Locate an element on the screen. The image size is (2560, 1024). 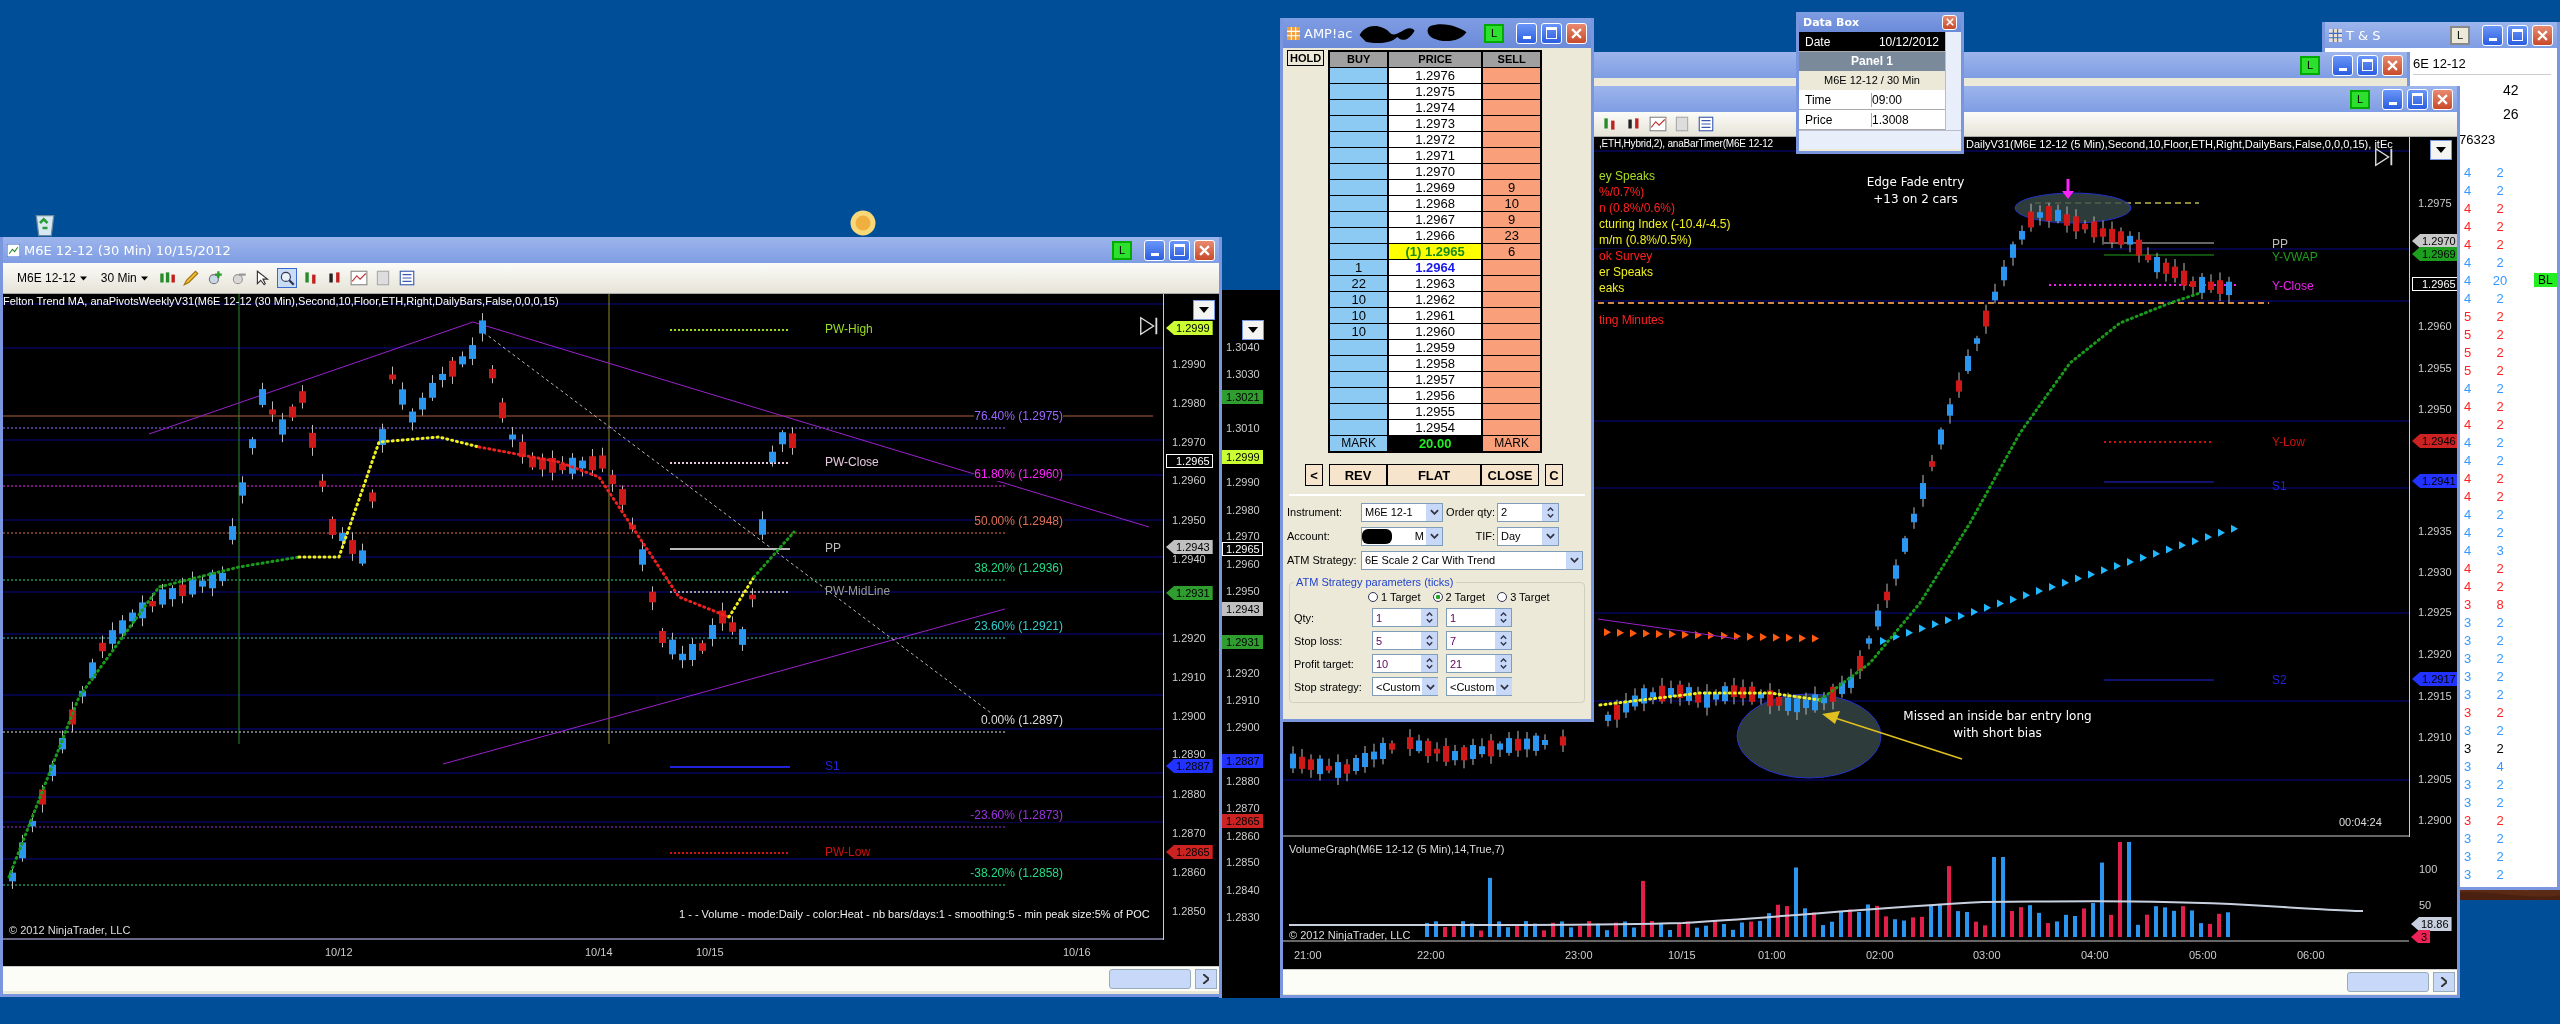
price-cell: 1.2974 is located at coordinates (1435, 108).